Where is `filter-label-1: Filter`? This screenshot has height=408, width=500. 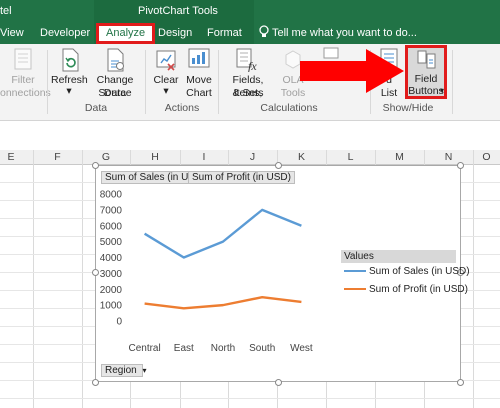 filter-label-1: Filter is located at coordinates (23, 80).